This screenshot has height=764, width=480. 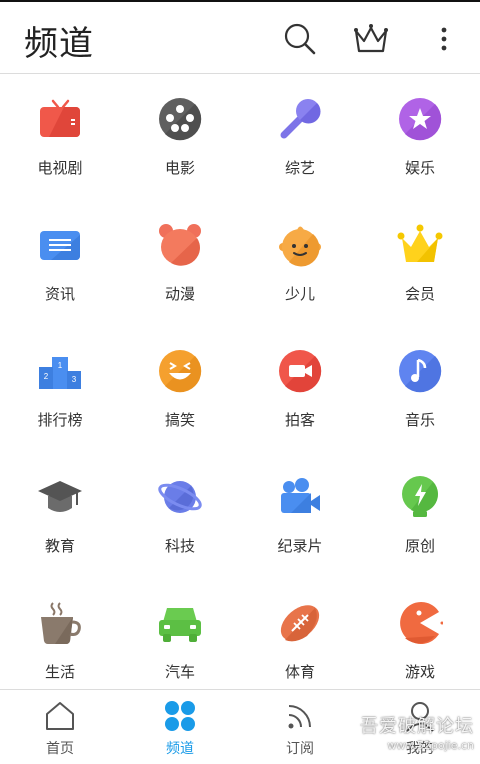 I want to click on channel-label: 科技, so click(x=179, y=546).